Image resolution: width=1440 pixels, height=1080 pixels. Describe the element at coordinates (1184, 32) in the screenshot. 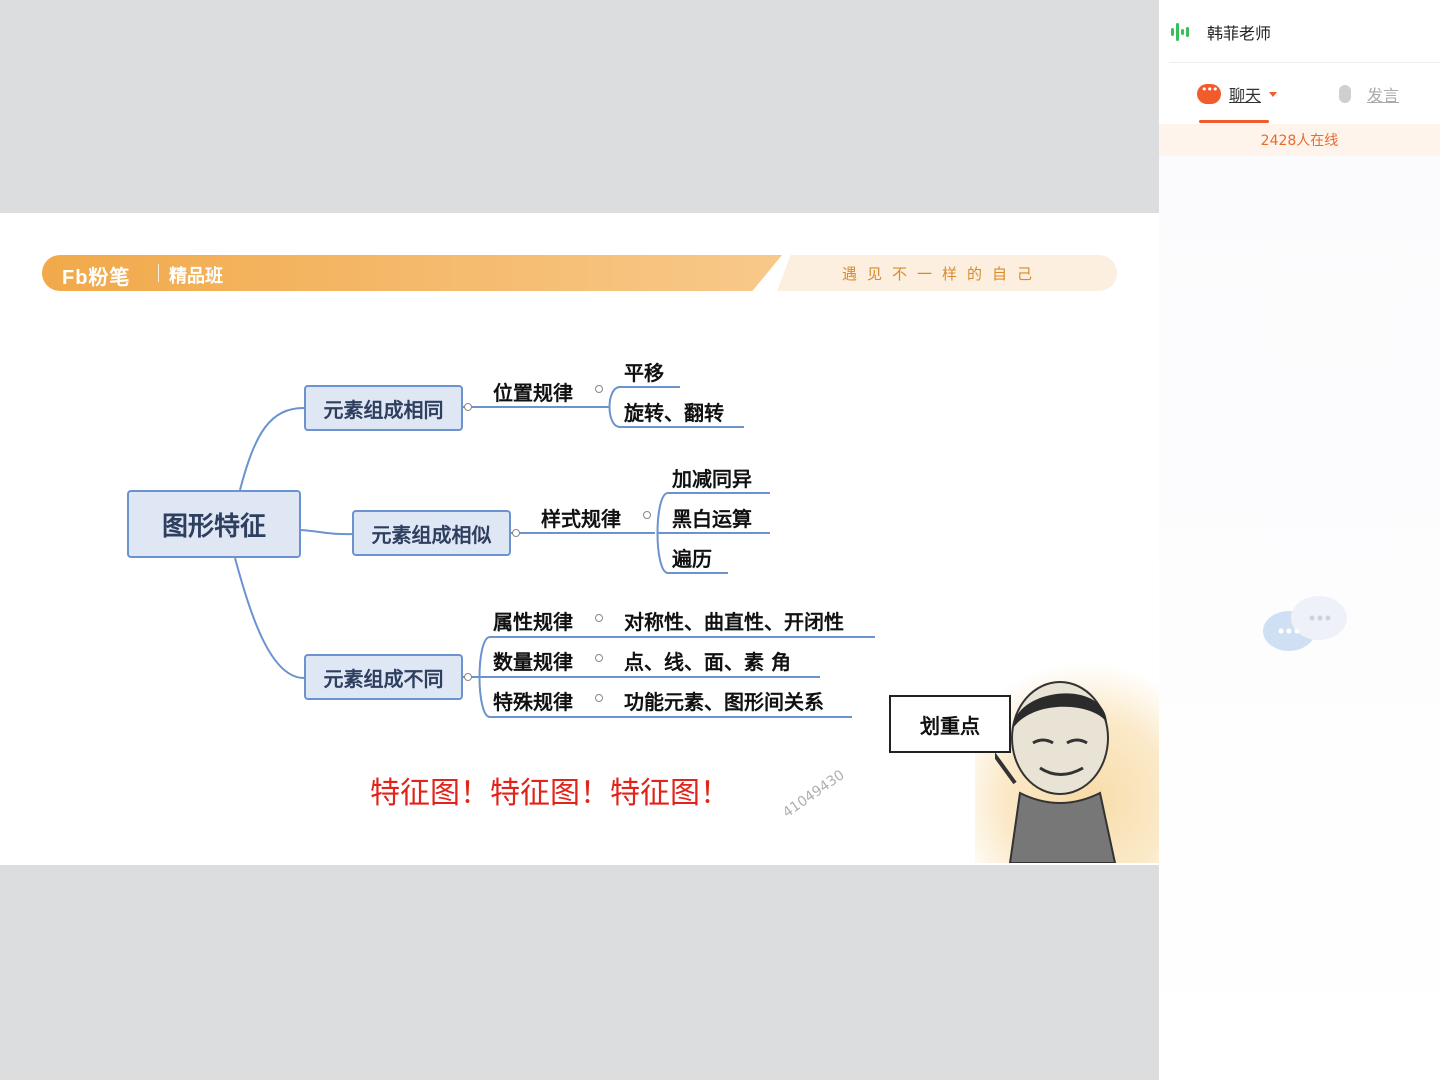

I see `audio-wave-icon` at that location.